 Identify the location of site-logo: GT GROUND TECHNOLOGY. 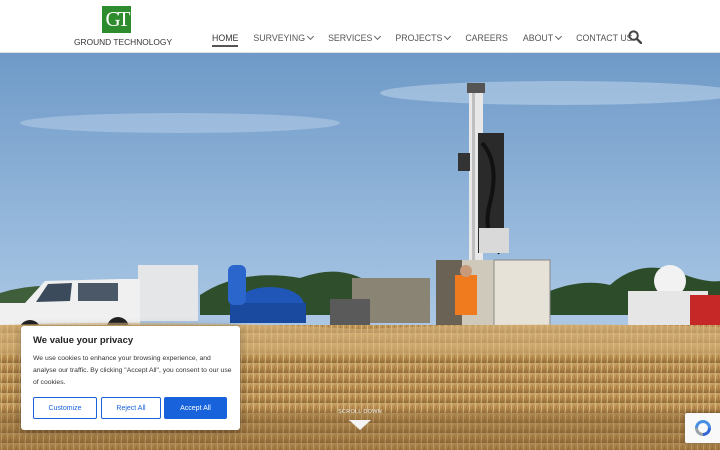
(123, 27).